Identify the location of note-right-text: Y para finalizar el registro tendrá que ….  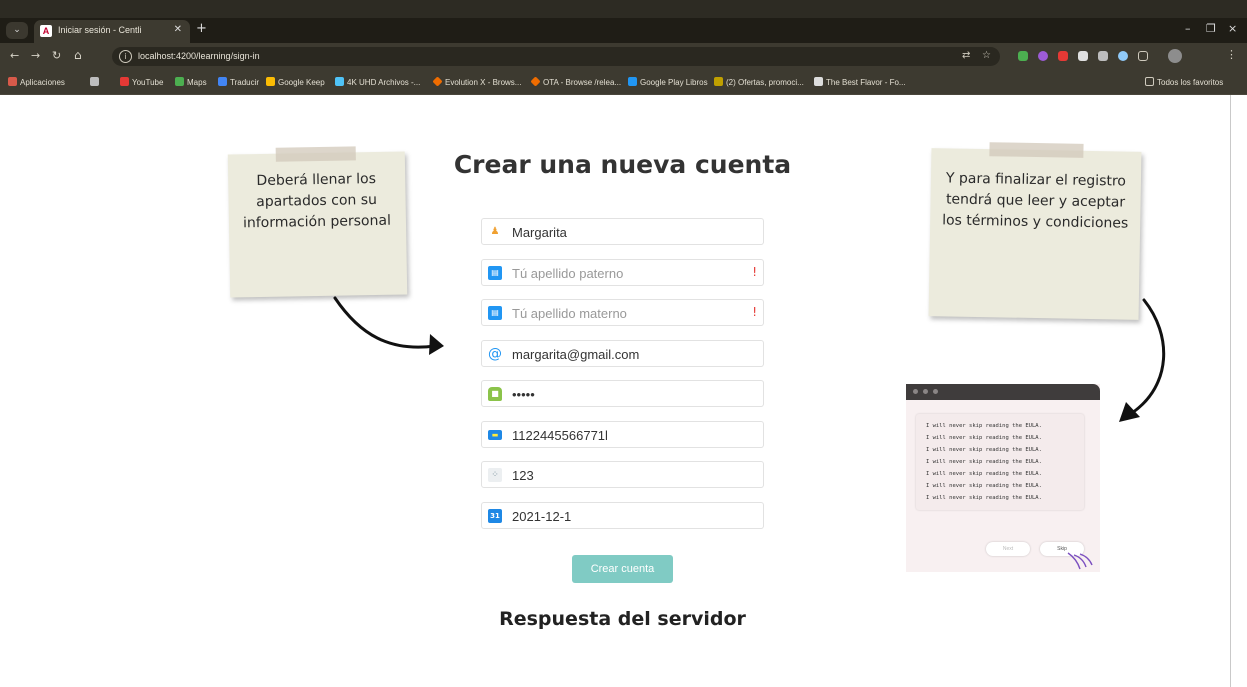
(1035, 201).